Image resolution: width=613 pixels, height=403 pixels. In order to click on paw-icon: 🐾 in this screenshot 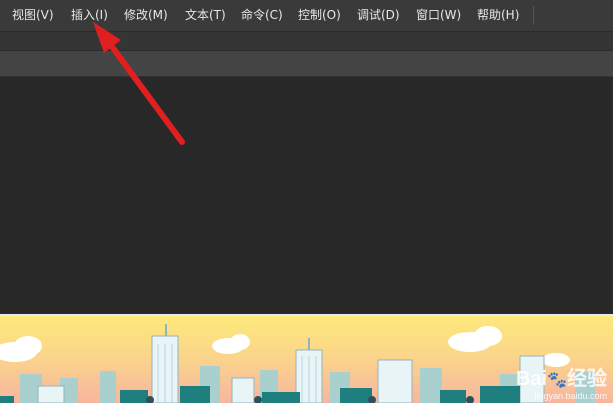, I will do `click(557, 380)`.